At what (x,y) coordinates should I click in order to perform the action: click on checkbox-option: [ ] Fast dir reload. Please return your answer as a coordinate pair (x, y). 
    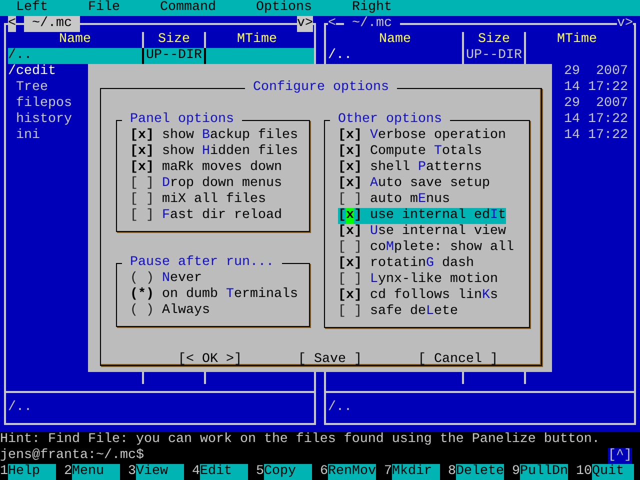
    Looking at the image, I should click on (206, 216).